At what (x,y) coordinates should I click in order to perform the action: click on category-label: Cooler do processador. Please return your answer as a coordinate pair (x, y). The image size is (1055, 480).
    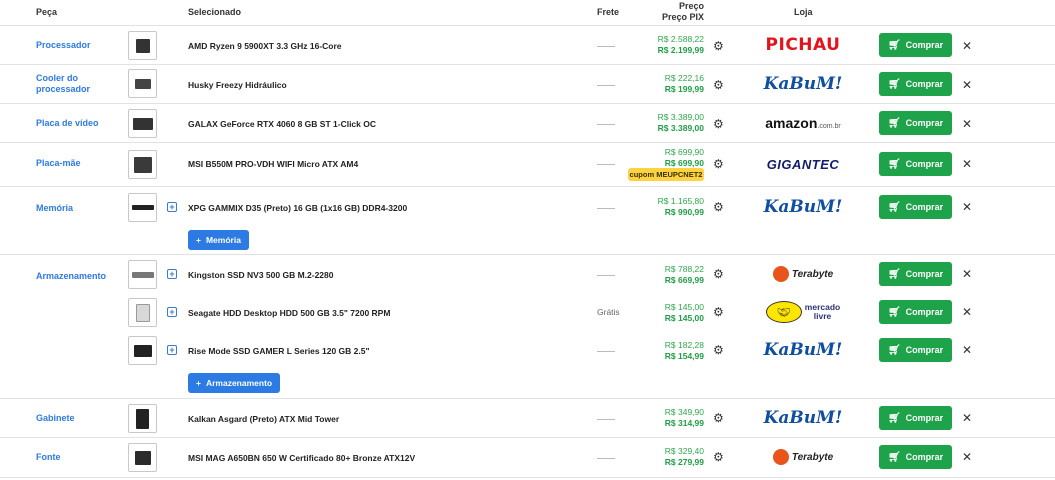
    Looking at the image, I should click on (76, 84).